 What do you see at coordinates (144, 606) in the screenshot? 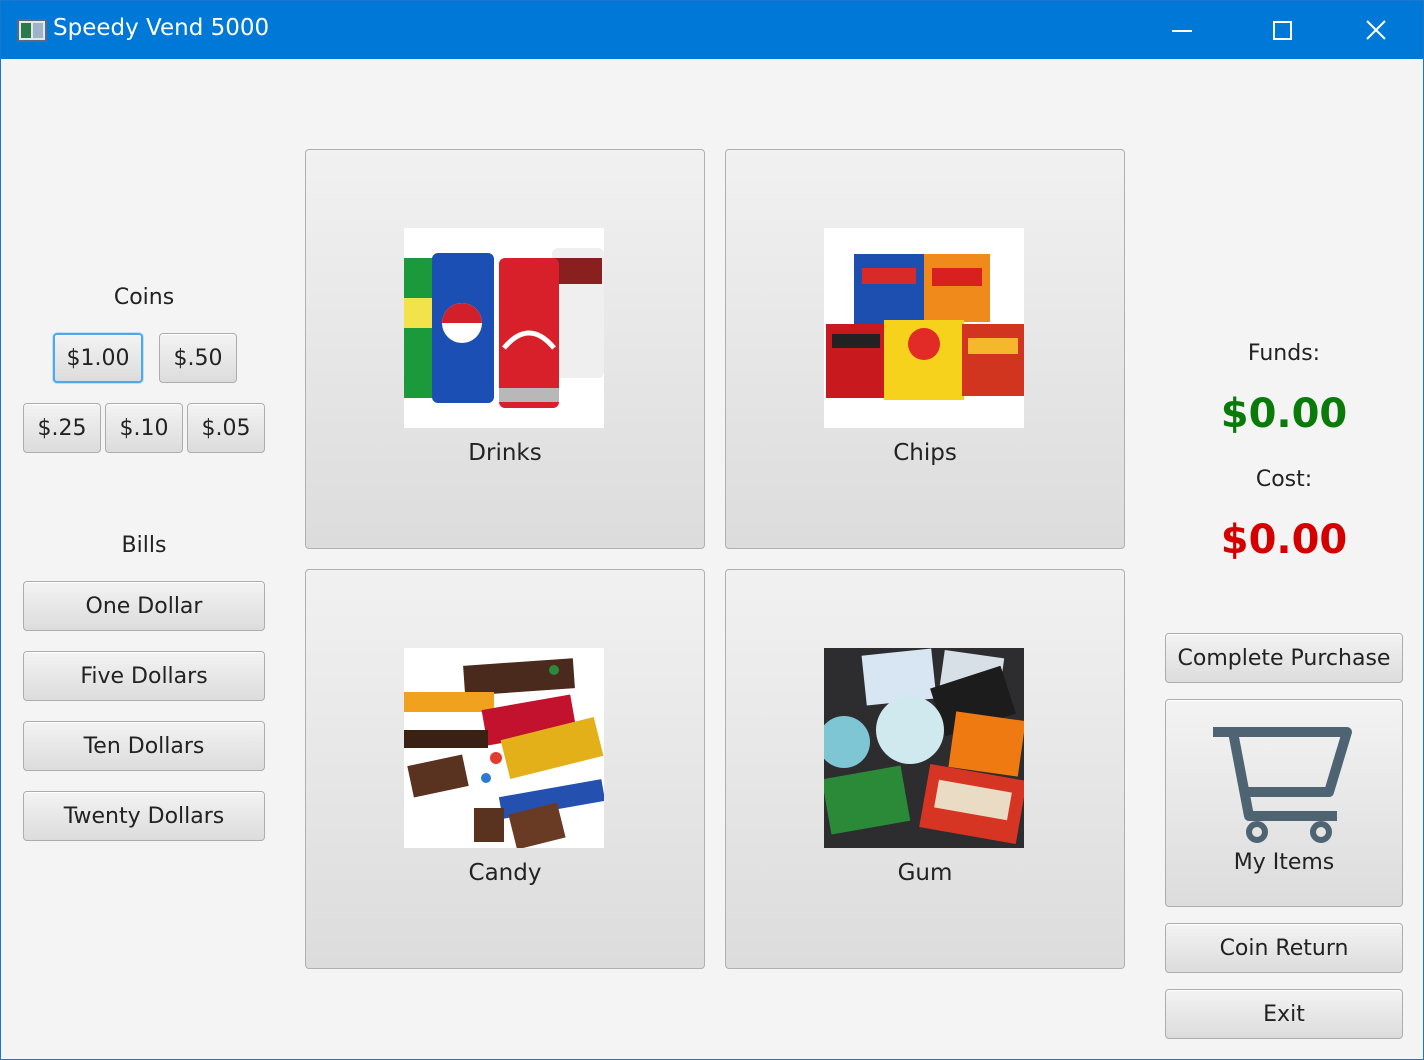
I see `bill-one-dollar-button: One Dollar` at bounding box center [144, 606].